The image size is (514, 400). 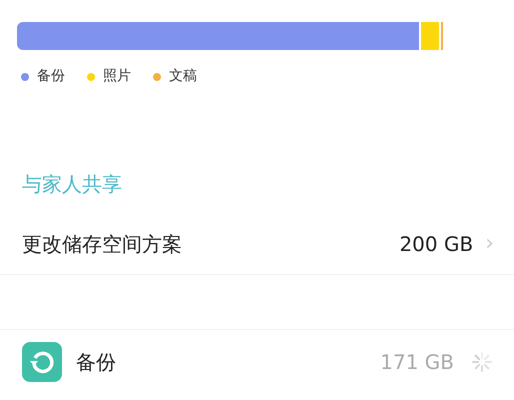 What do you see at coordinates (436, 244) in the screenshot?
I see `plan-value: 200 GB` at bounding box center [436, 244].